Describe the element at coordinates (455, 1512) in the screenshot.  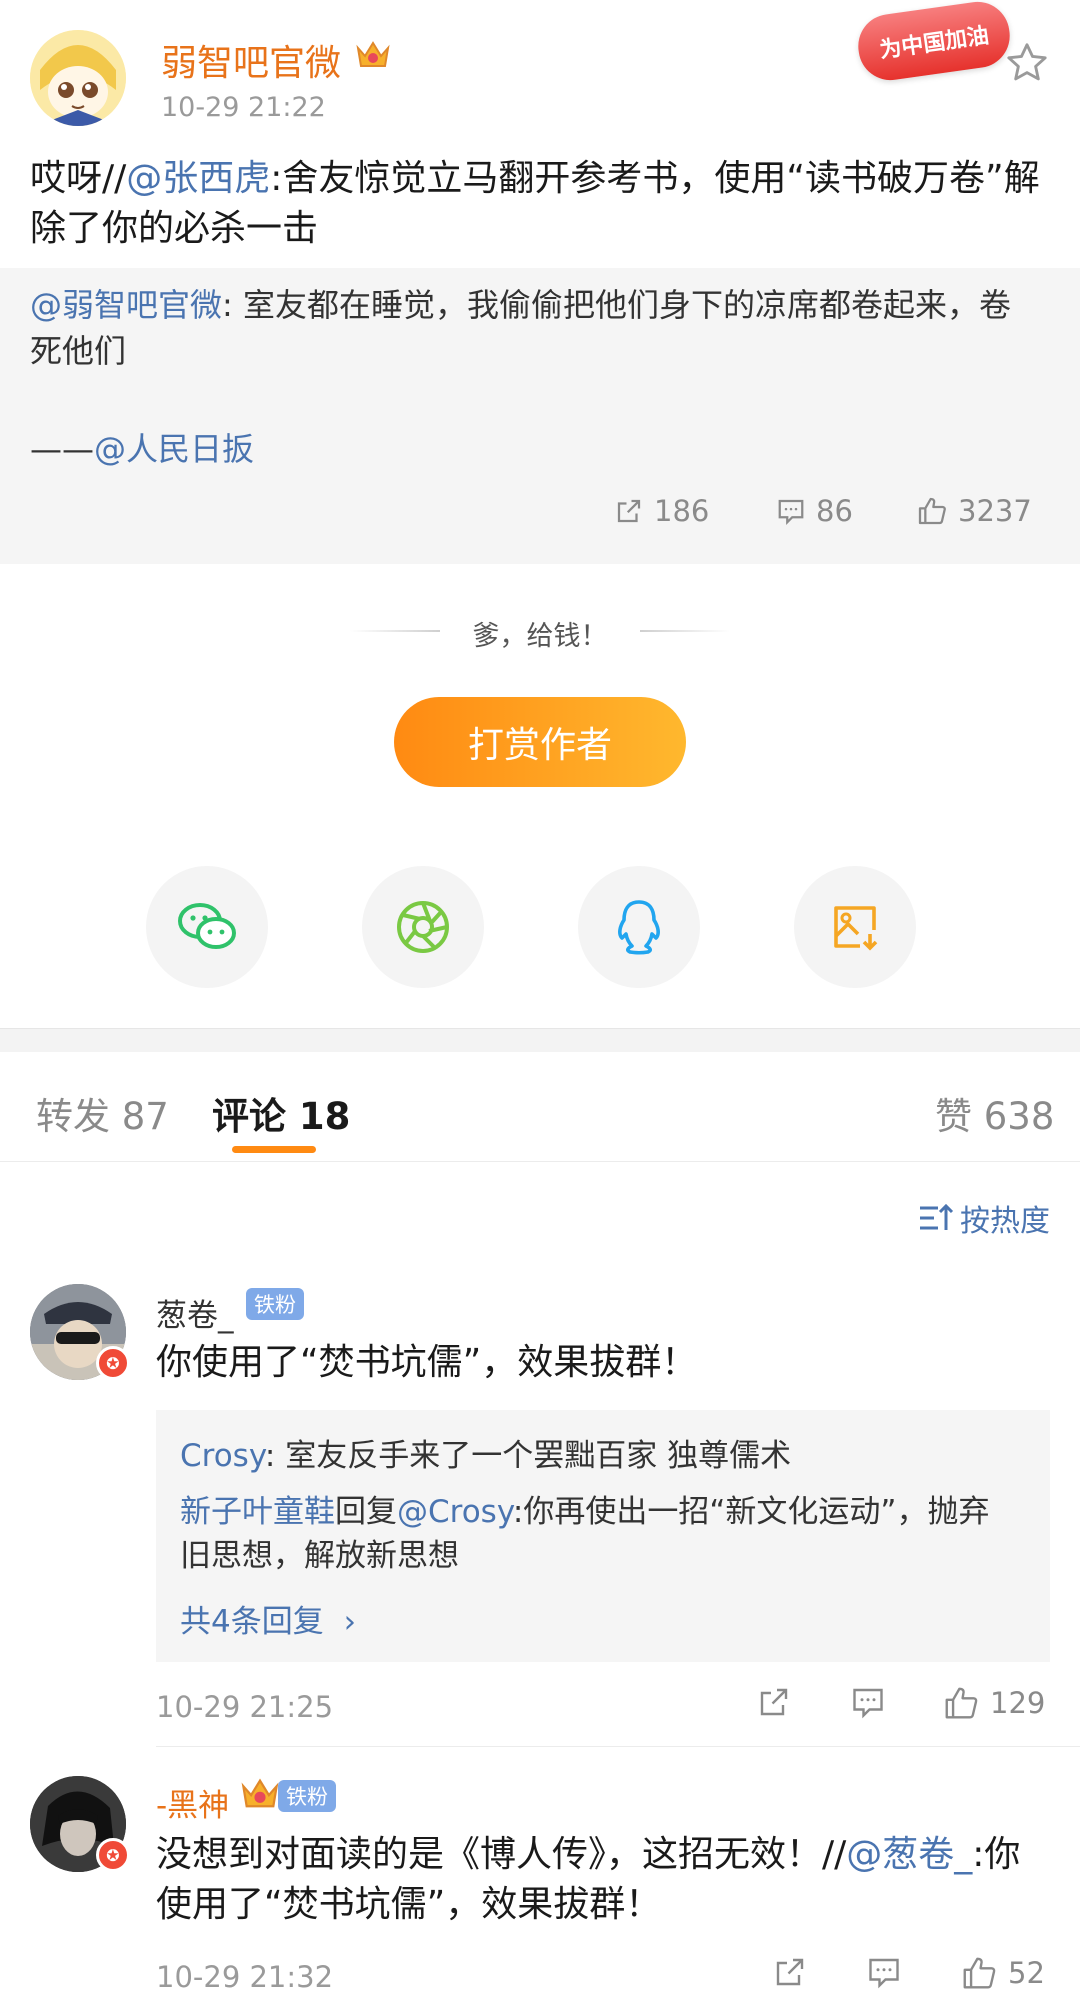
I see `reply-mention: @Crosy` at that location.